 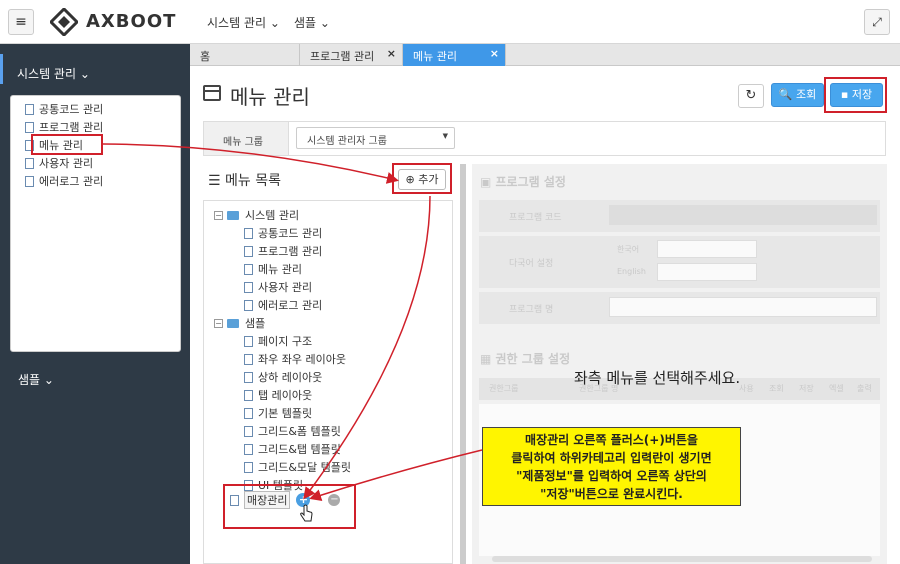 What do you see at coordinates (611, 494) in the screenshot?
I see `callout-line: "저장"버튼으로 완료시킨다.` at bounding box center [611, 494].